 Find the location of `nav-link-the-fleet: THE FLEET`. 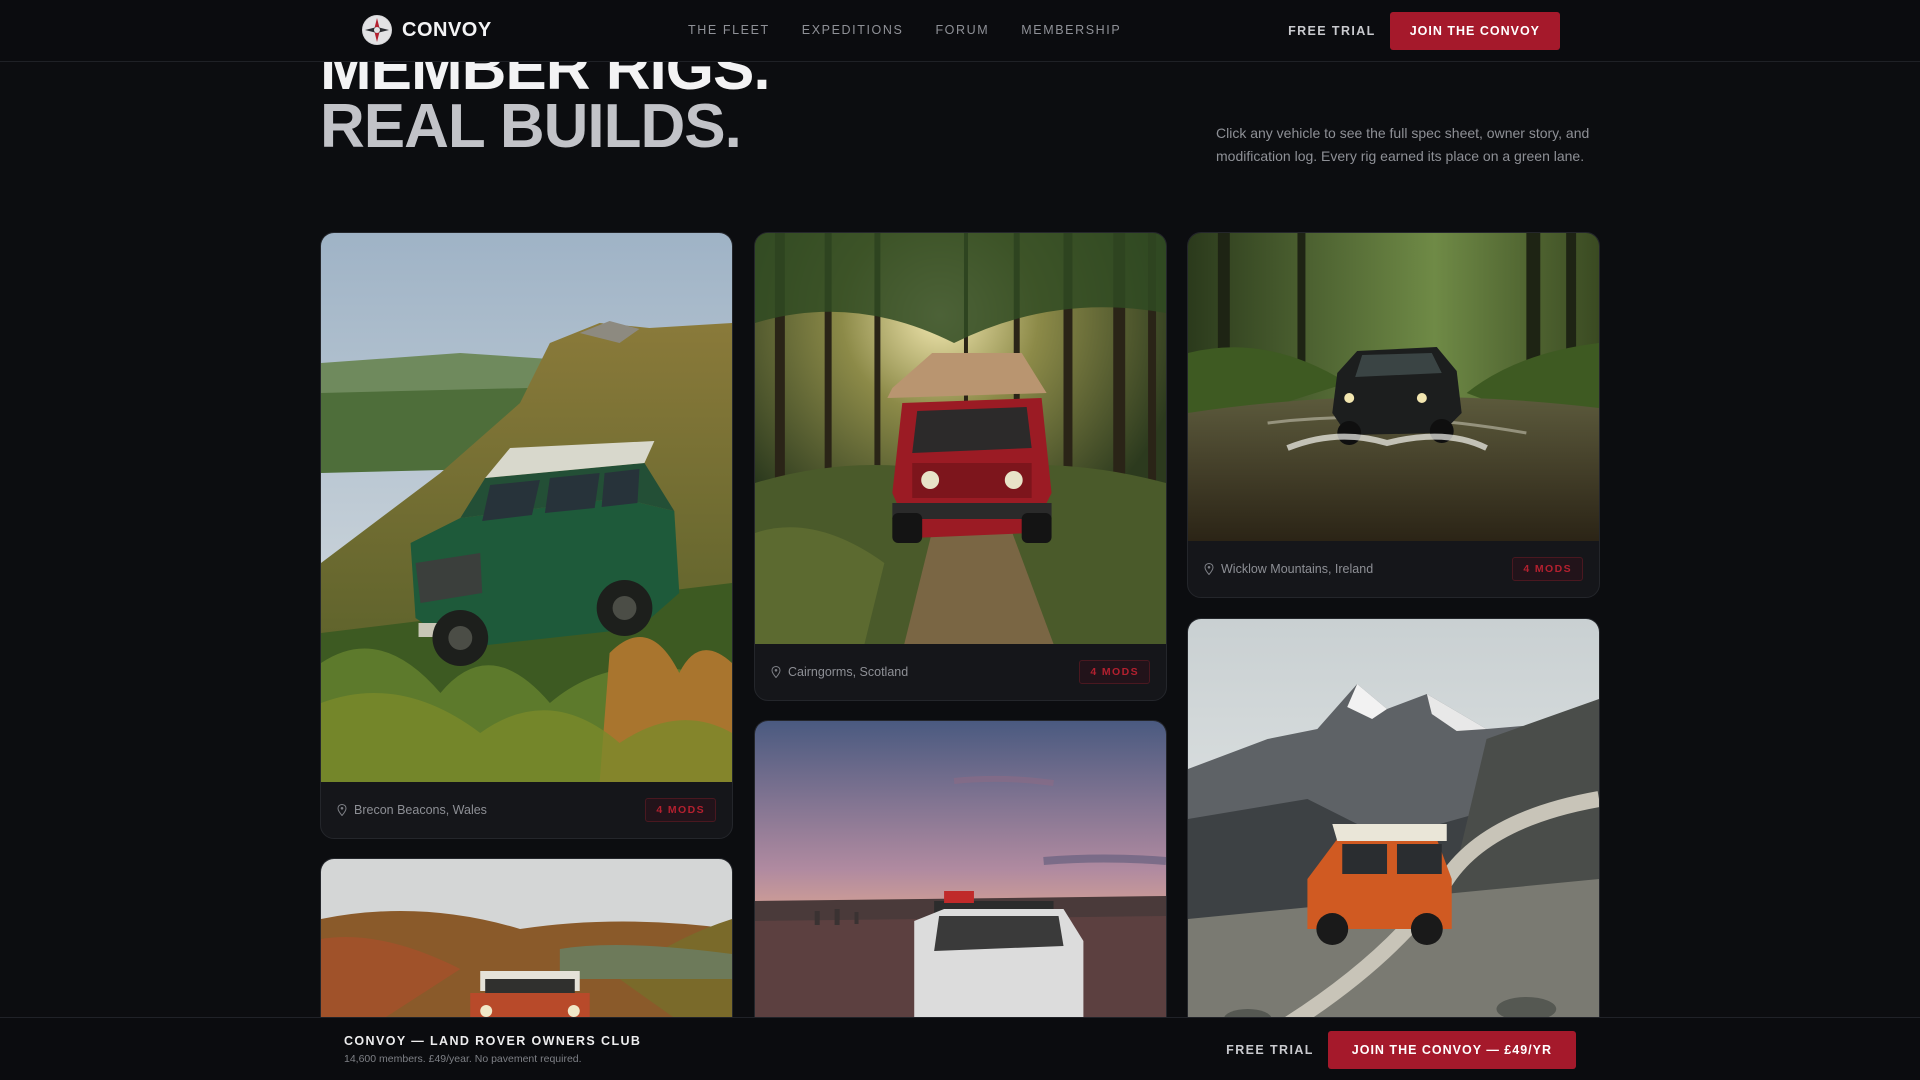

nav-link-the-fleet: THE FLEET is located at coordinates (729, 30).